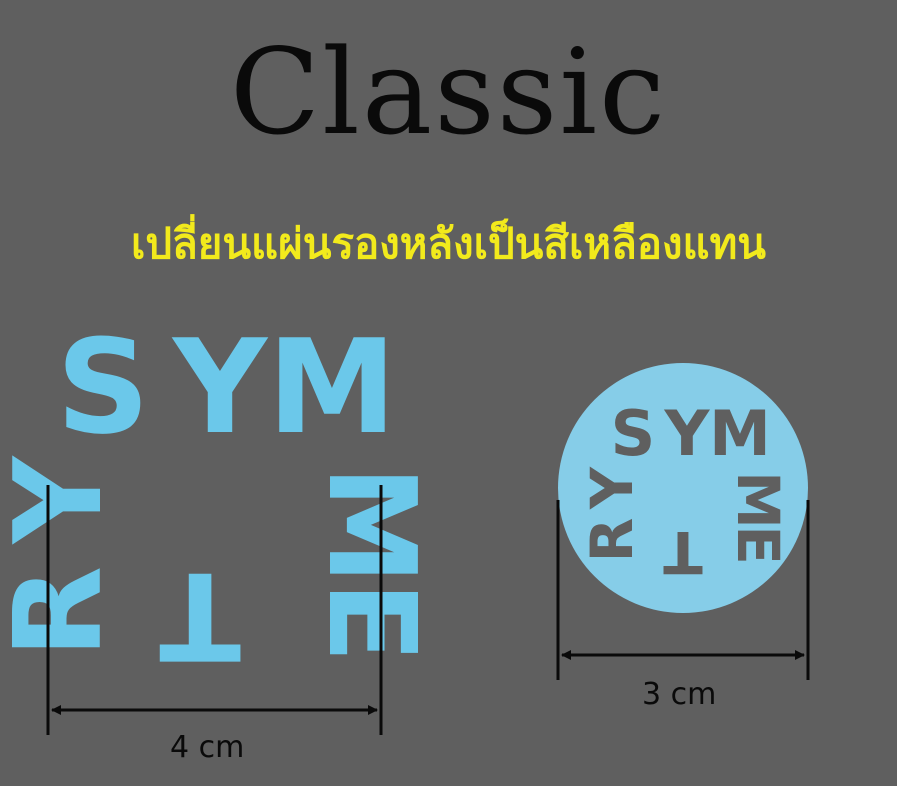 Image resolution: width=897 pixels, height=786 pixels. What do you see at coordinates (207, 747) in the screenshot?
I see `width-label-4cm: 4 cm` at bounding box center [207, 747].